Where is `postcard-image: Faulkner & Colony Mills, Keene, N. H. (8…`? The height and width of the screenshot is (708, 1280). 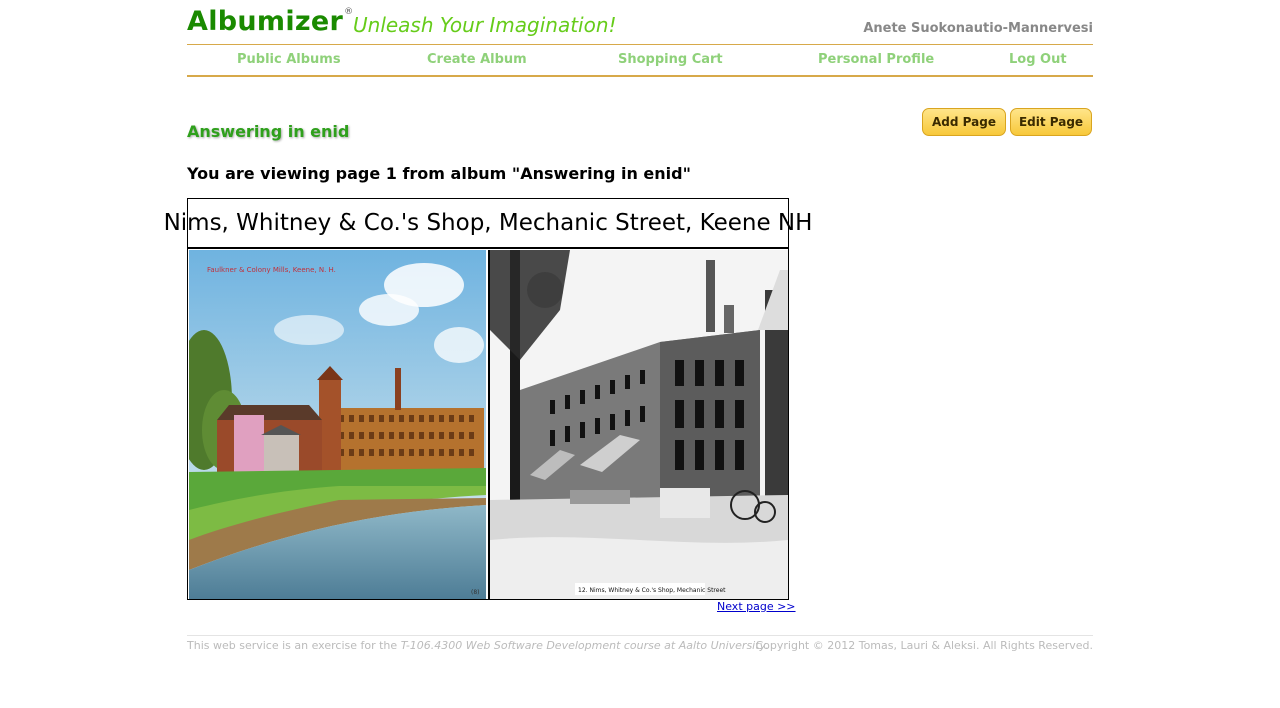
postcard-image: Faulkner & Colony Mills, Keene, N. H. (8… is located at coordinates (337, 424).